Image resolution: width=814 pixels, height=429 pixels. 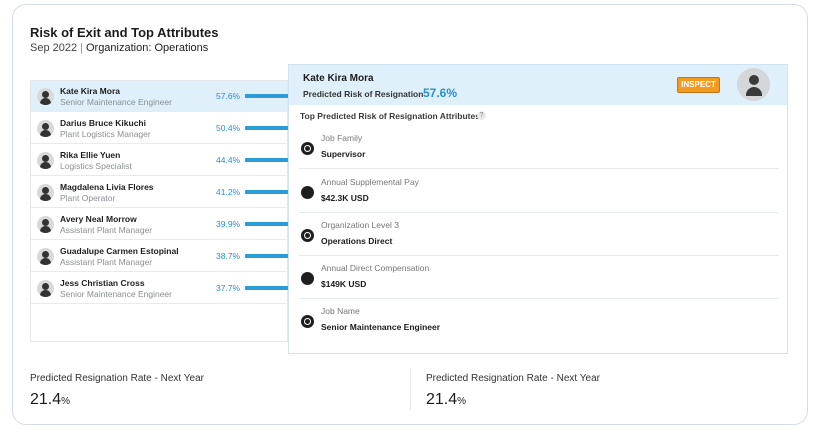 I want to click on attribute-label: Annual Supplemental Pay, so click(x=370, y=182).